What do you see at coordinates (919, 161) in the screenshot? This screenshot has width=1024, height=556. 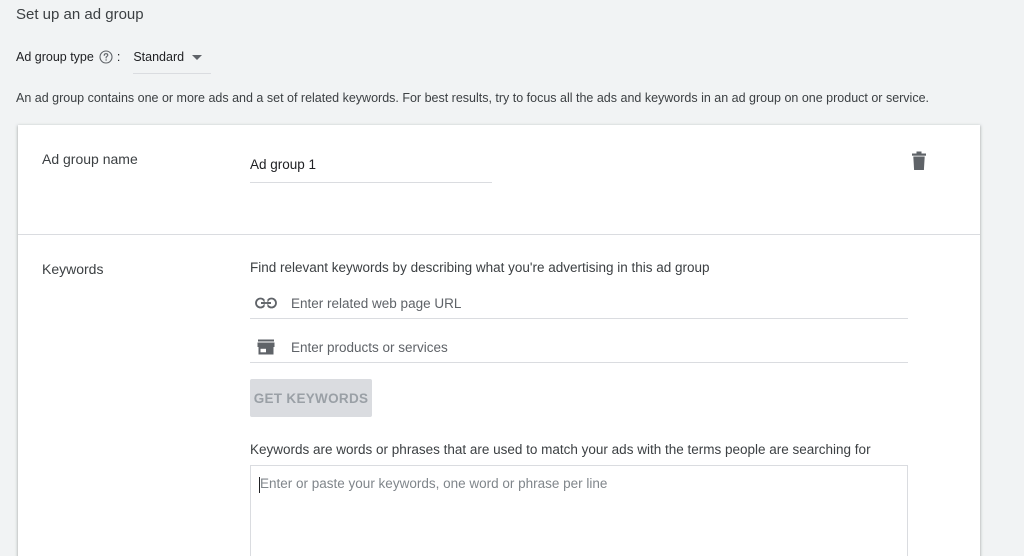 I see `trash-icon` at bounding box center [919, 161].